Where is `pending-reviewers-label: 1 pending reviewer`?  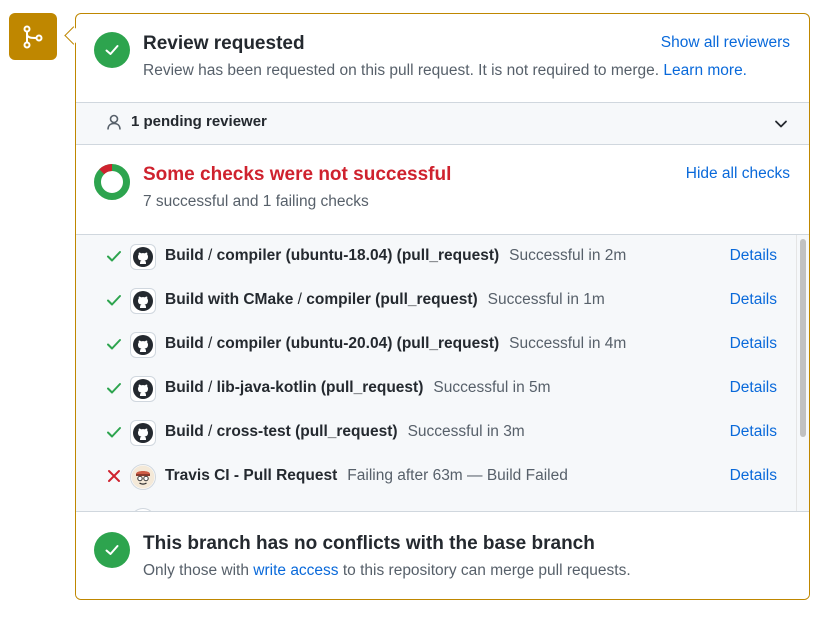 pending-reviewers-label: 1 pending reviewer is located at coordinates (199, 121).